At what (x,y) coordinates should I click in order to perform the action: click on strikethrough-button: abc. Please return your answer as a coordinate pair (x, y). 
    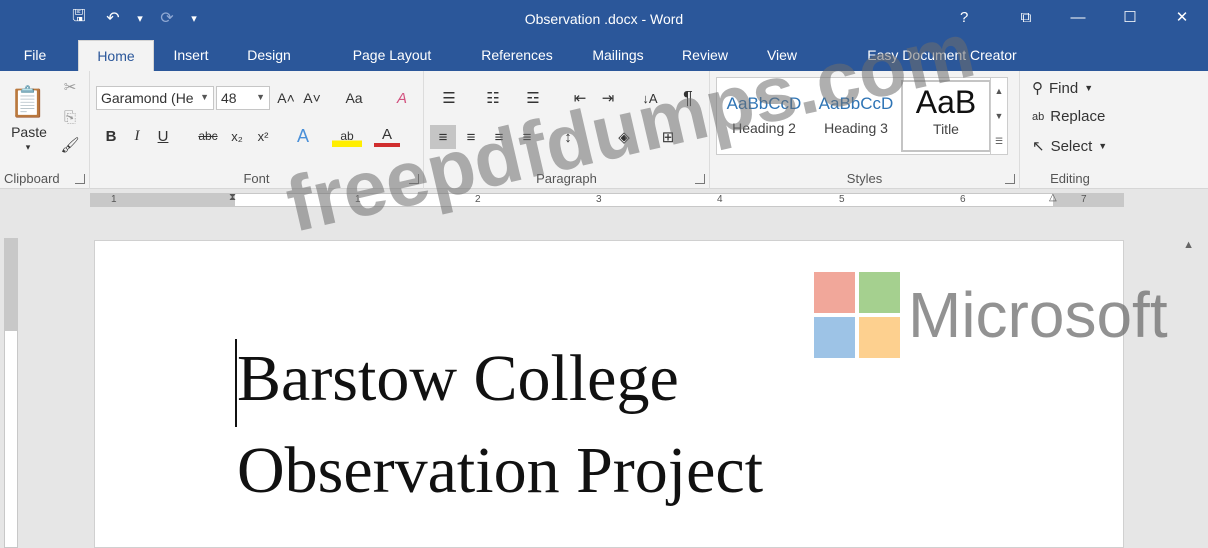
    Looking at the image, I should click on (208, 136).